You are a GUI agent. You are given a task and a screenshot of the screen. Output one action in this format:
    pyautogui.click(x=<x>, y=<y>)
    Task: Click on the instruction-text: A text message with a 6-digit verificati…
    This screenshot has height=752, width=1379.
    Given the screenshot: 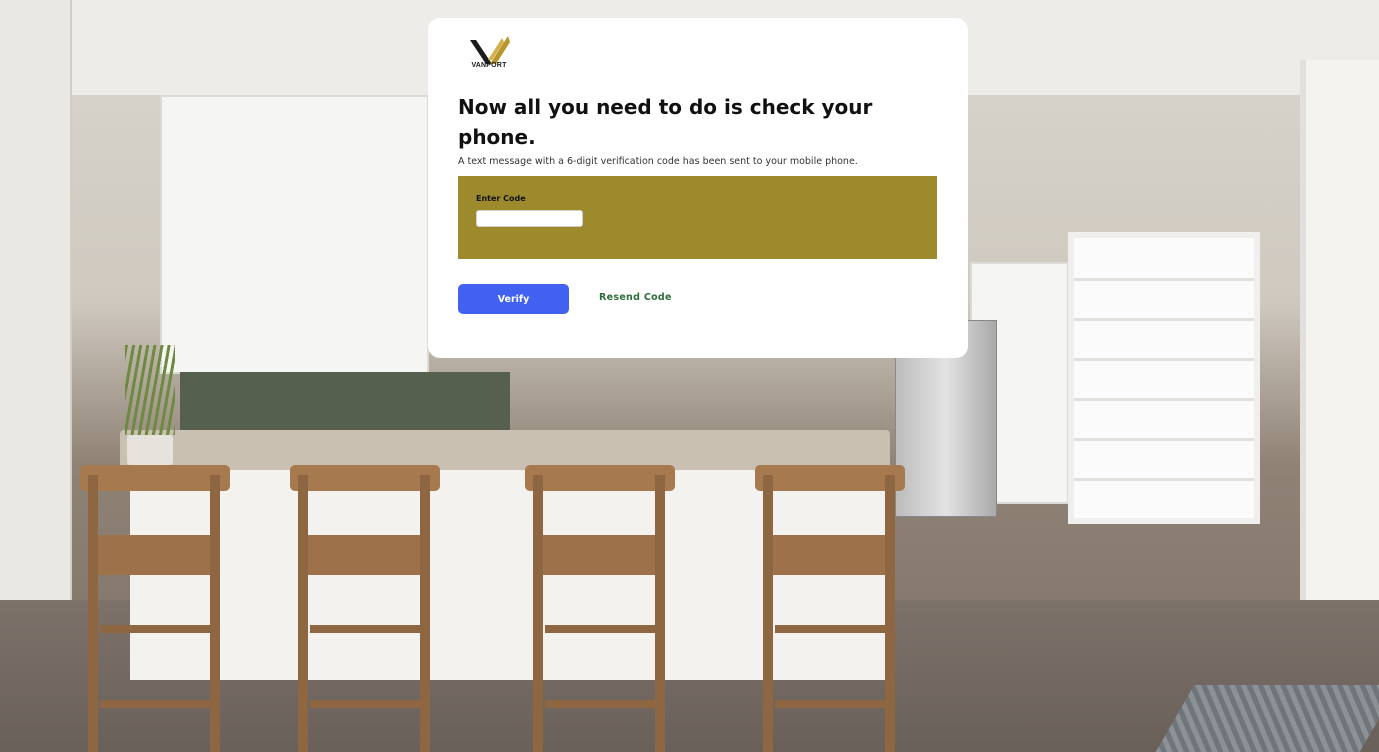 What is the action you would take?
    pyautogui.click(x=658, y=161)
    